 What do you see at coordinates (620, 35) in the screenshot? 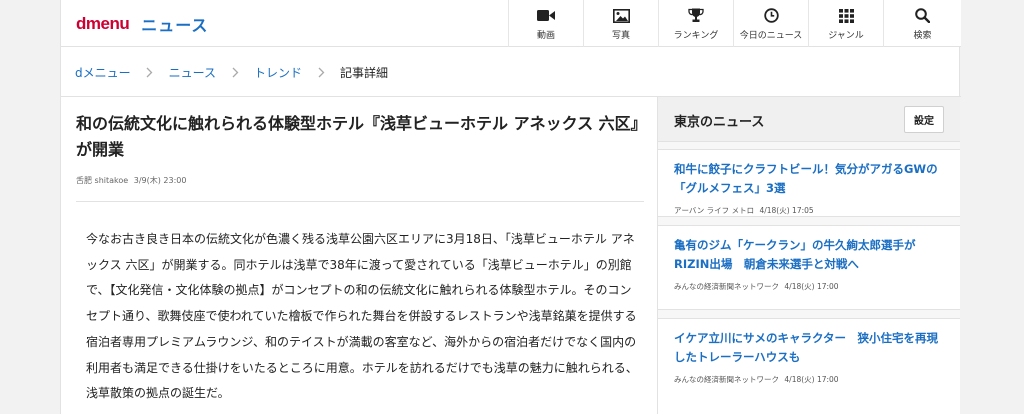
I see `nav-label: 写真` at bounding box center [620, 35].